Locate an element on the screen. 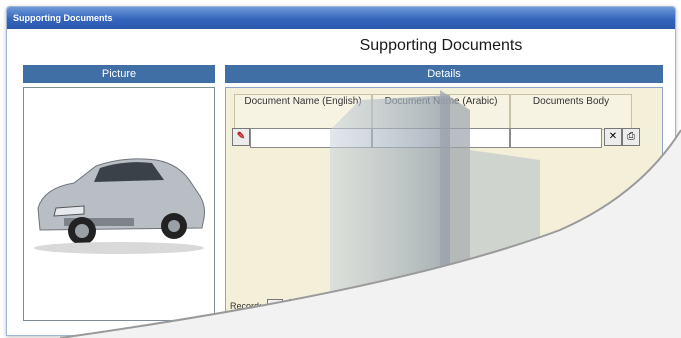  previous-record-button: ◀ is located at coordinates (296, 307).